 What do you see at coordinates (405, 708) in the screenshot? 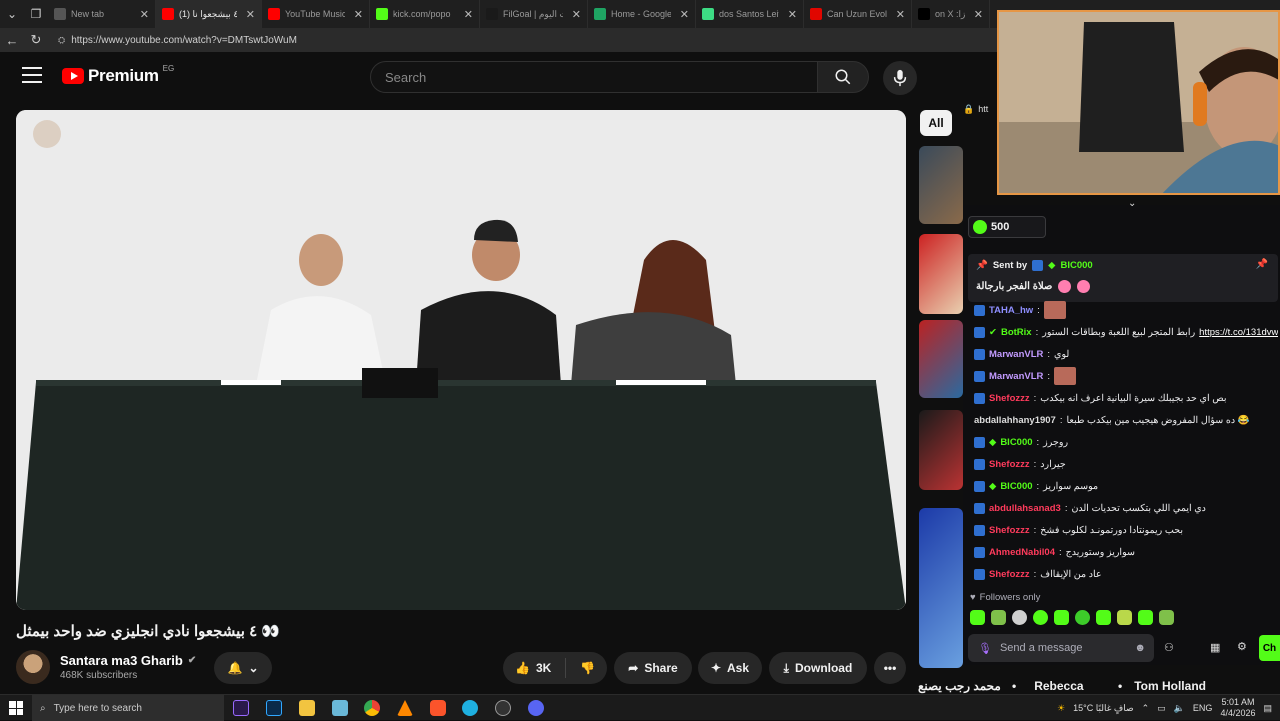
I see `vlc-icon` at bounding box center [405, 708].